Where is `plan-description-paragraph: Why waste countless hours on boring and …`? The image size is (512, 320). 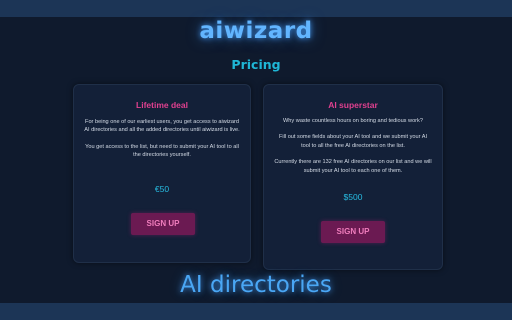
plan-description-paragraph: Why waste countless hours on boring and … is located at coordinates (353, 121).